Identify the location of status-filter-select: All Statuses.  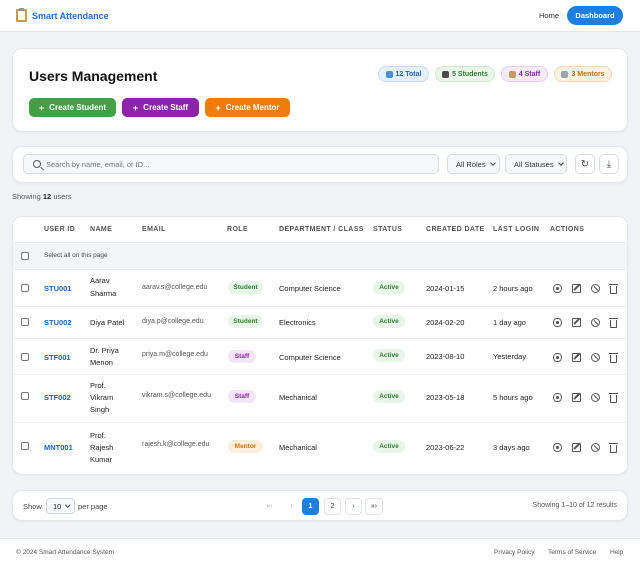
(536, 164).